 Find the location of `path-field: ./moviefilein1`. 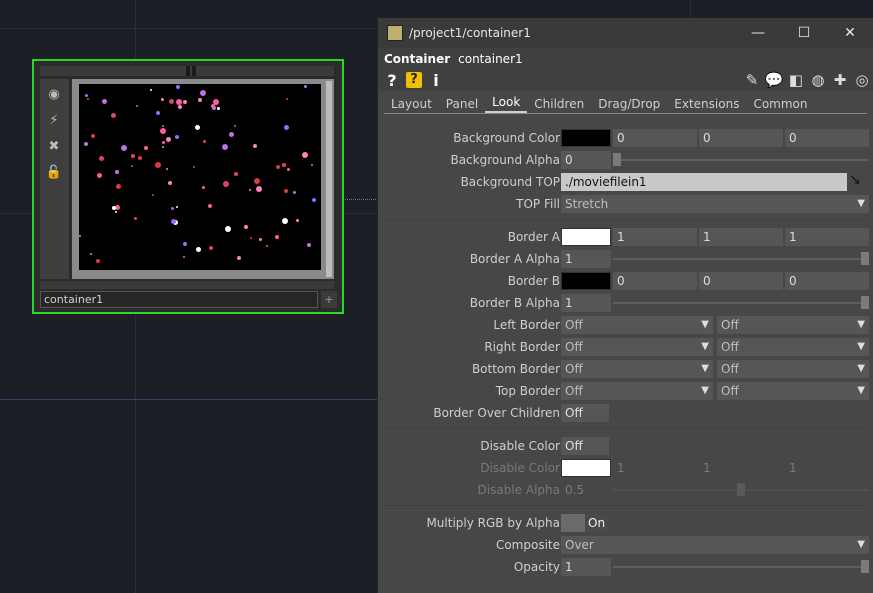

path-field: ./moviefilein1 is located at coordinates (704, 182).